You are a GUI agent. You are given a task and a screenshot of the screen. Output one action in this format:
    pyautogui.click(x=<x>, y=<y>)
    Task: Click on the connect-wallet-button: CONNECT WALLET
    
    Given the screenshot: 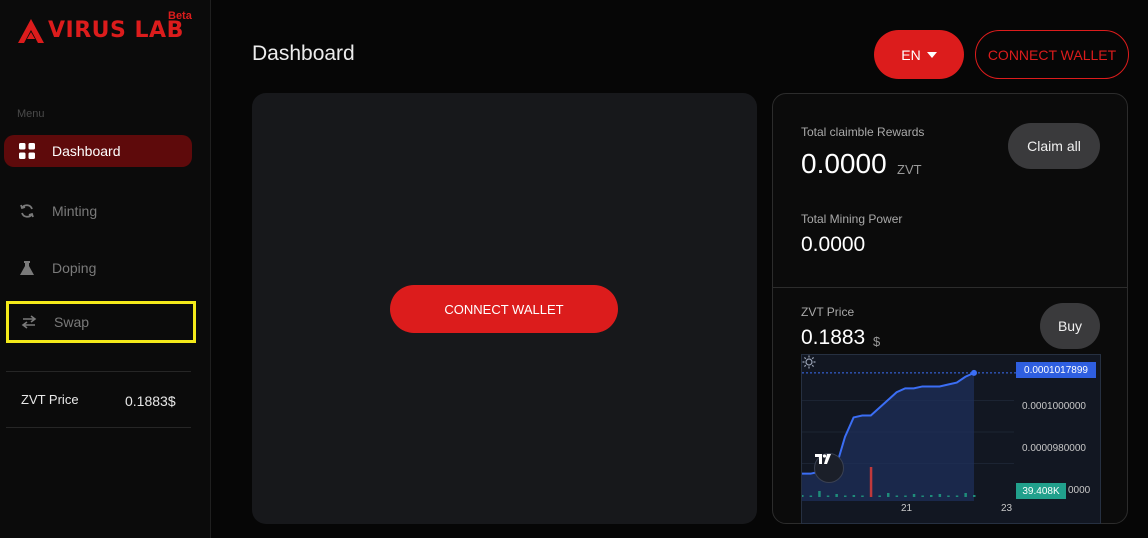 What is the action you would take?
    pyautogui.click(x=504, y=309)
    